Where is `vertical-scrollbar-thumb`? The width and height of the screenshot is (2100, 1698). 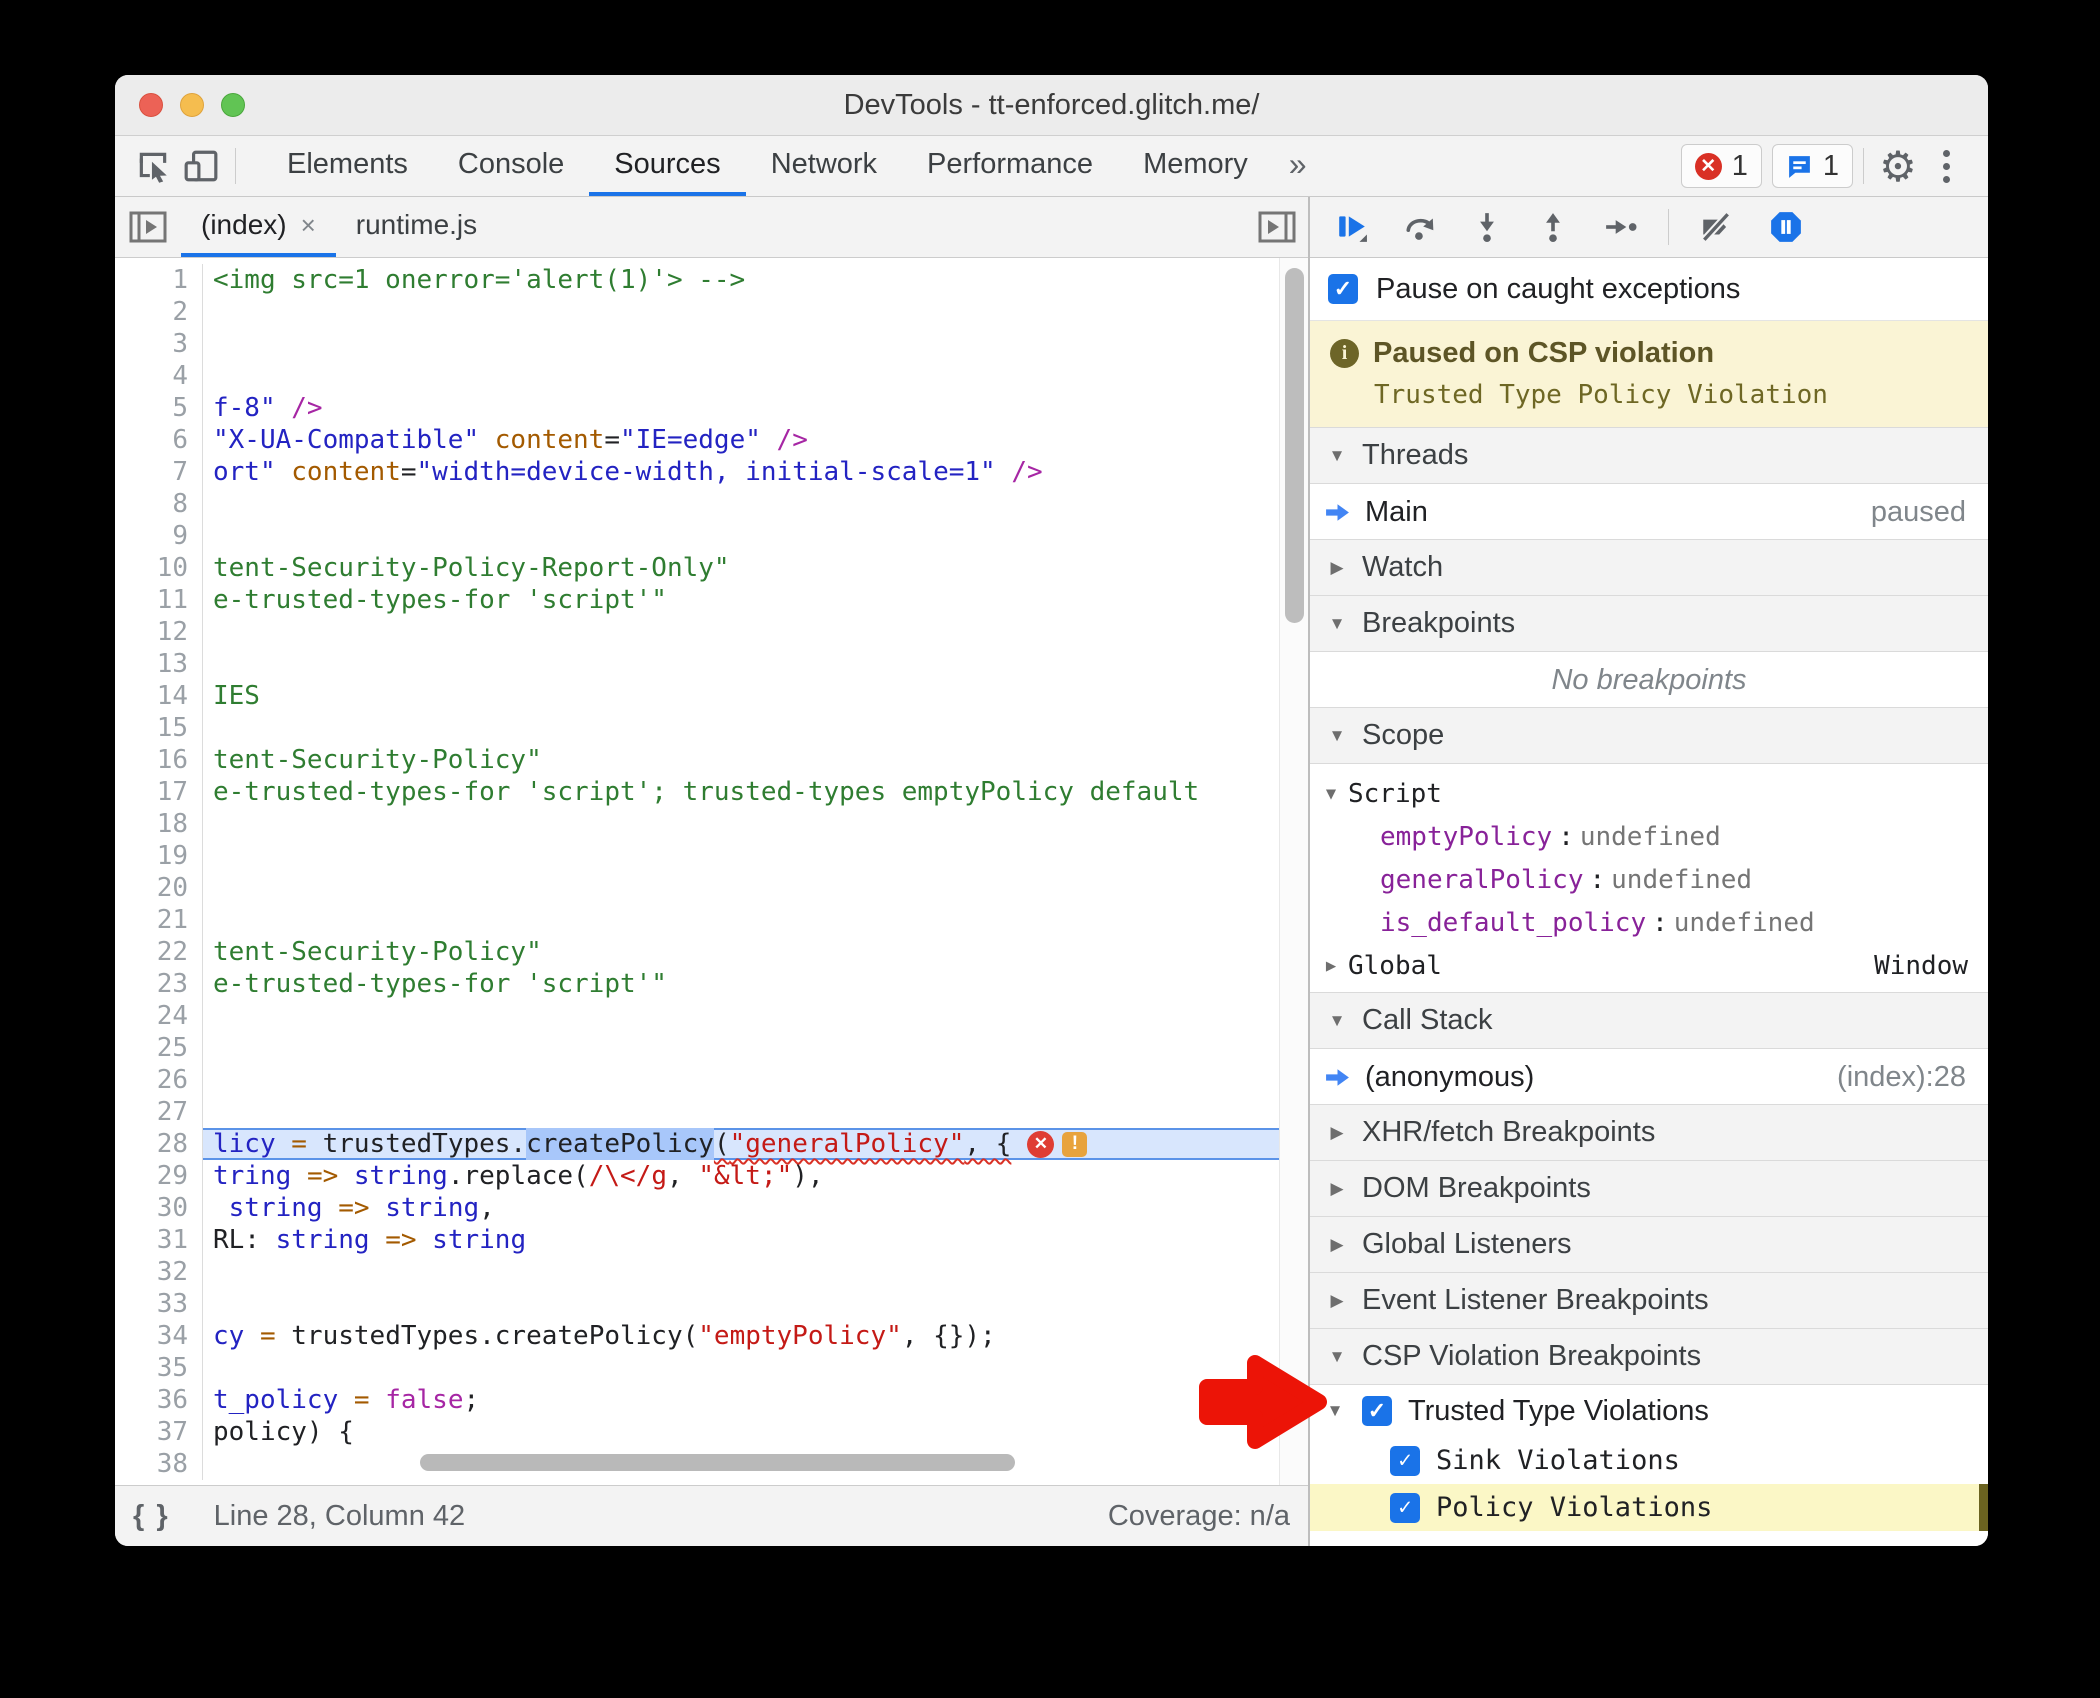 vertical-scrollbar-thumb is located at coordinates (1294, 445).